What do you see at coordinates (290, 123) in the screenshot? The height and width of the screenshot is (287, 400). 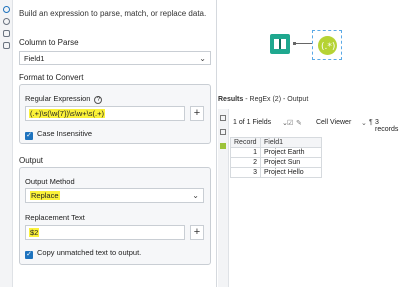 I see `check-icon: ☑` at bounding box center [290, 123].